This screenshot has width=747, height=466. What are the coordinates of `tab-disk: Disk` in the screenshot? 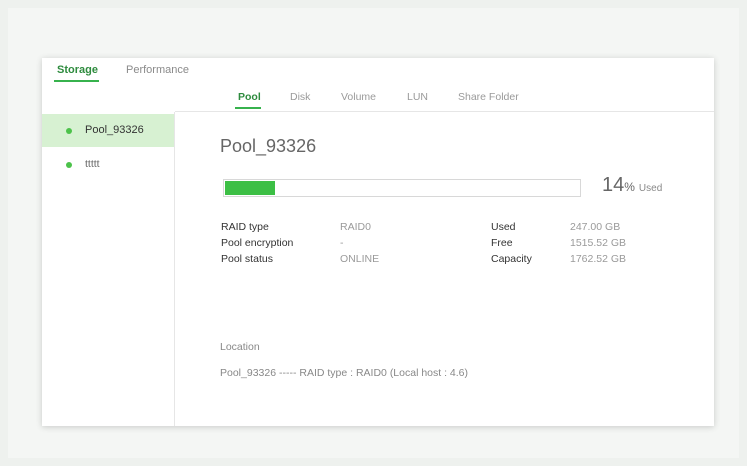 It's located at (300, 97).